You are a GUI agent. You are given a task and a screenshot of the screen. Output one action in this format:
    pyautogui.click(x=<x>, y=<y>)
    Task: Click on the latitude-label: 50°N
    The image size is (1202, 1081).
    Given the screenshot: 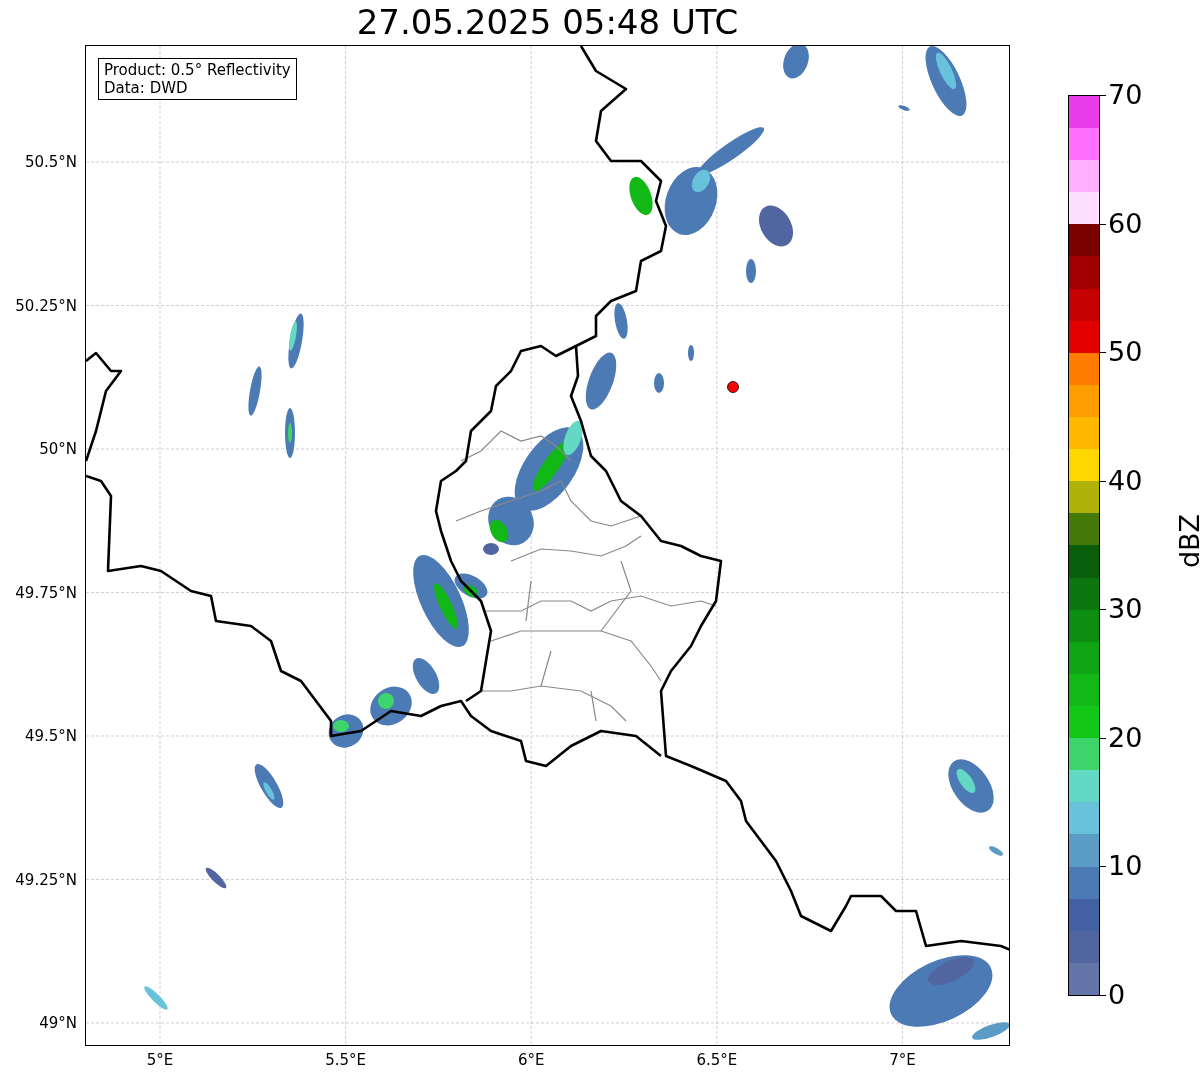 What is the action you would take?
    pyautogui.click(x=58, y=449)
    